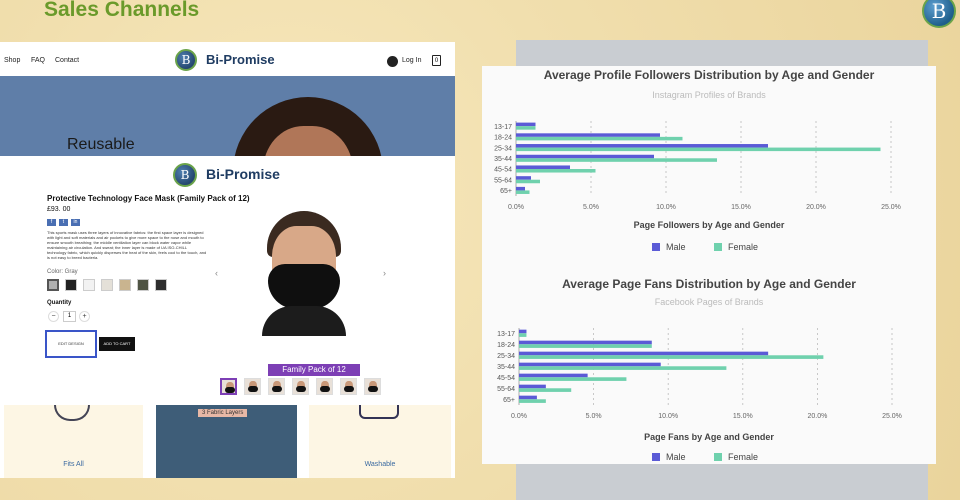  I want to click on company-logo: B, so click(939, 14).